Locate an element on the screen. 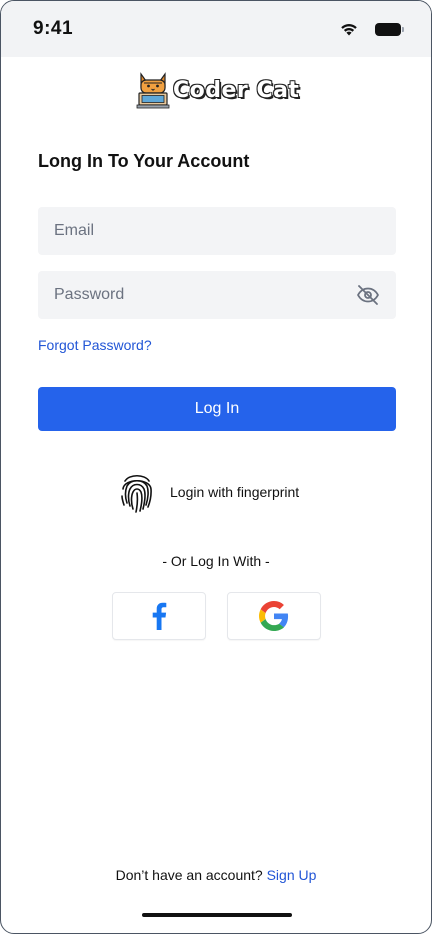 The image size is (432, 934). signup-prompt-text: Don’t have an account? is located at coordinates (189, 875).